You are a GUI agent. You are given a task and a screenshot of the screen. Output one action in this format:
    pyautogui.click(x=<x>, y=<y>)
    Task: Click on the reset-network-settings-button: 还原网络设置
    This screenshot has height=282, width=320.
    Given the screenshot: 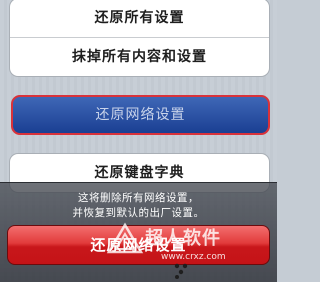 What is the action you would take?
    pyautogui.click(x=140, y=115)
    